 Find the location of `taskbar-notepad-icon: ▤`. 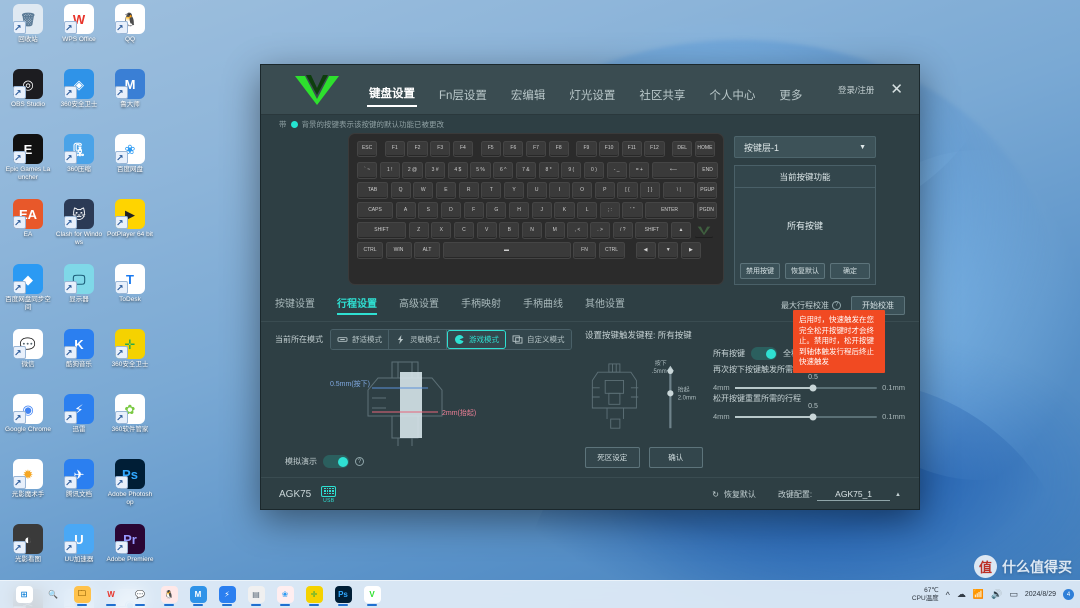

taskbar-notepad-icon: ▤ is located at coordinates (256, 595).